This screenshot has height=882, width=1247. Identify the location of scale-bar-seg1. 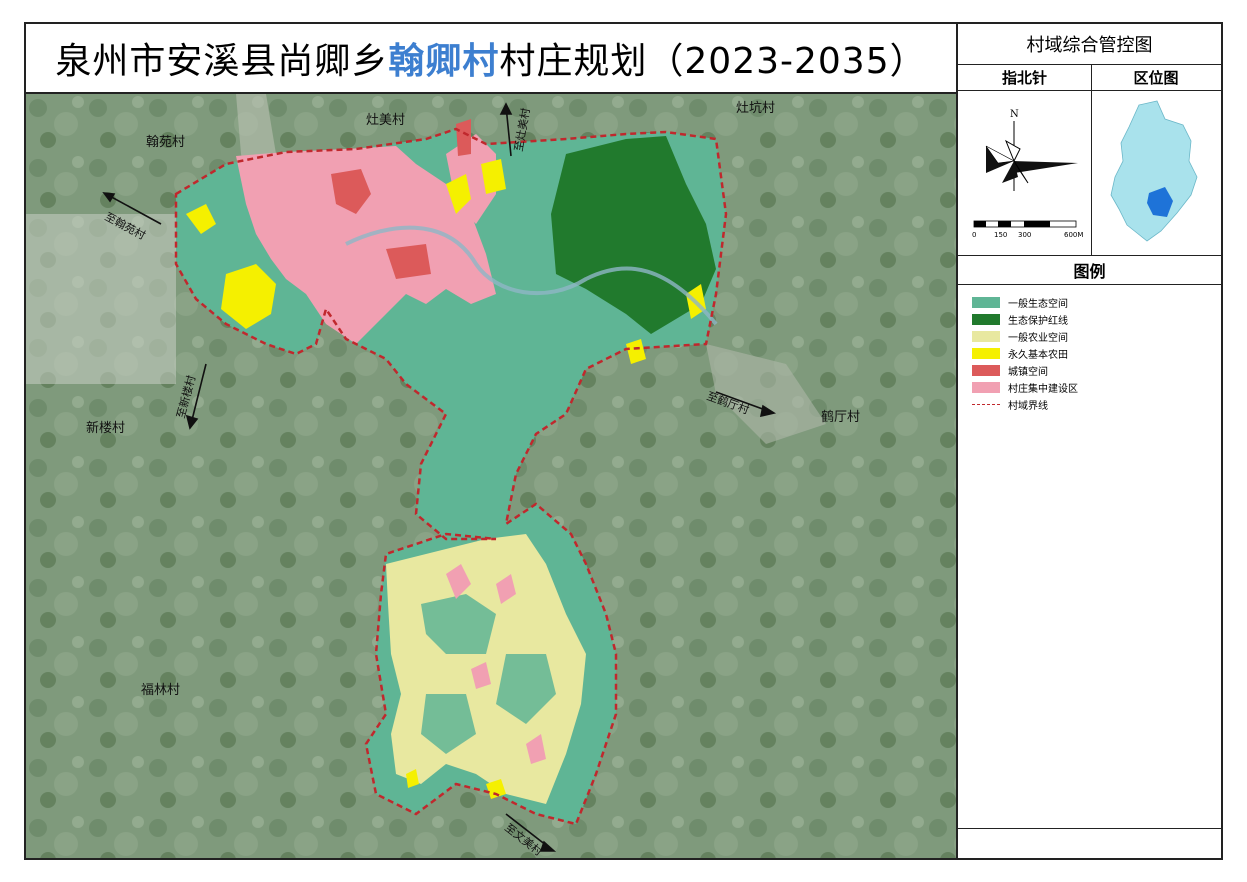
(980, 224).